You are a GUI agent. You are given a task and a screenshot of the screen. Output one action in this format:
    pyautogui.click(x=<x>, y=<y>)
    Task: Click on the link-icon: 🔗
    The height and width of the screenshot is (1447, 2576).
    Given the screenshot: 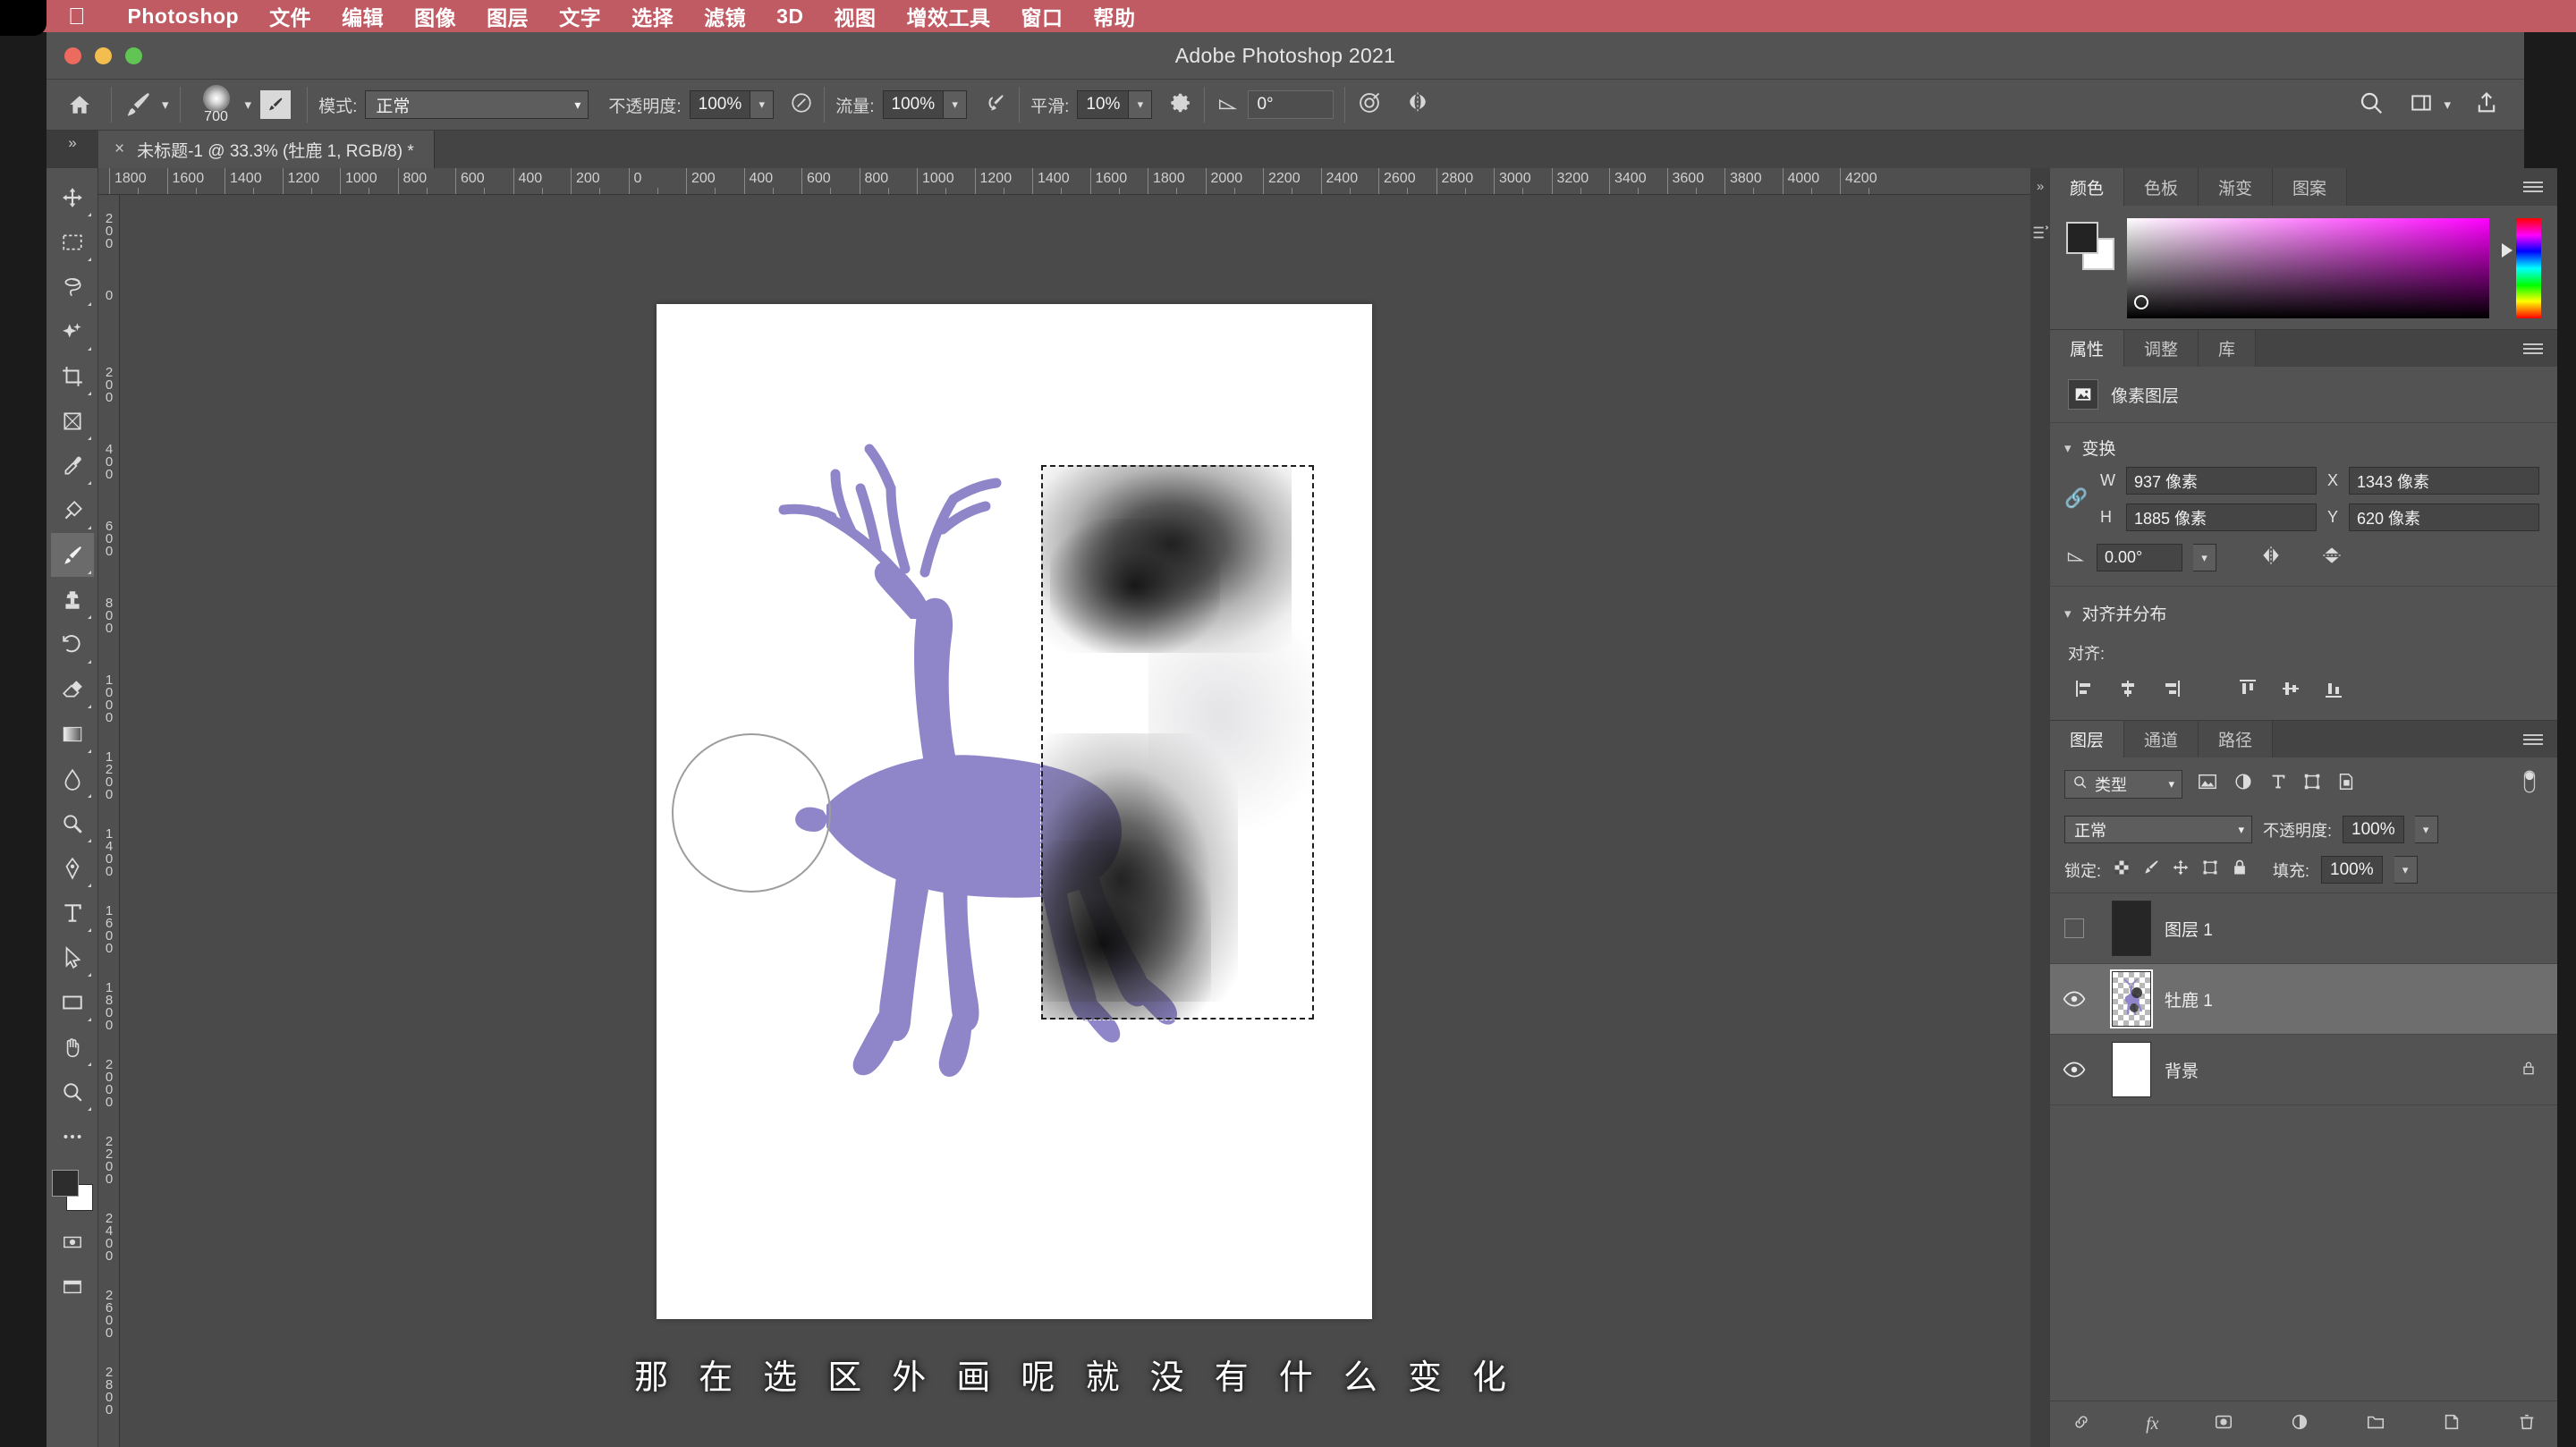 What is the action you would take?
    pyautogui.click(x=2076, y=499)
    